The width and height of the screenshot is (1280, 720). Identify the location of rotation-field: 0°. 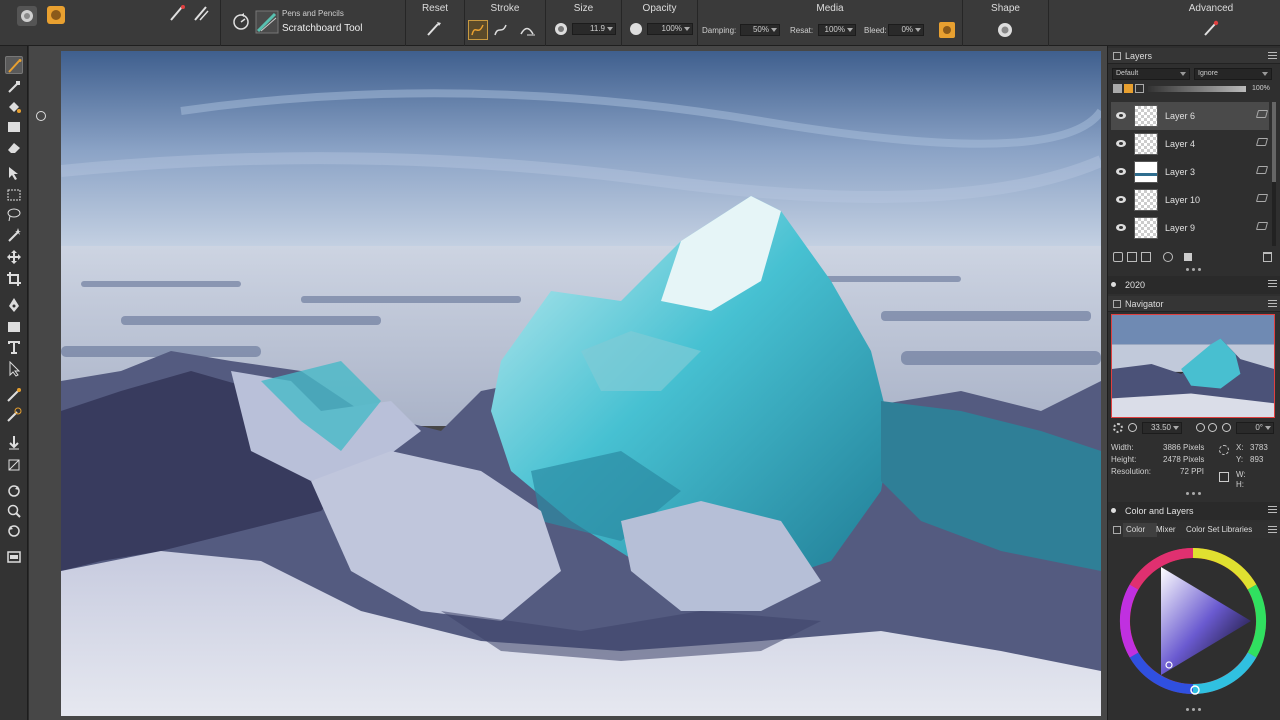
(1255, 428).